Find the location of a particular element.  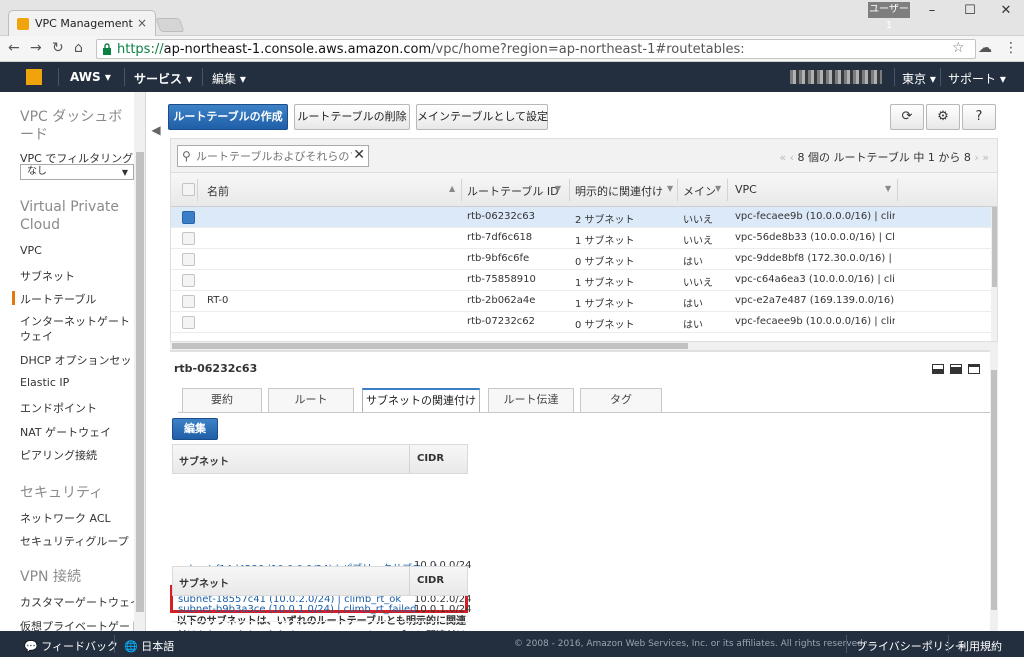

sidebar-dashboard: VPC ダッシュボード is located at coordinates (75, 126).